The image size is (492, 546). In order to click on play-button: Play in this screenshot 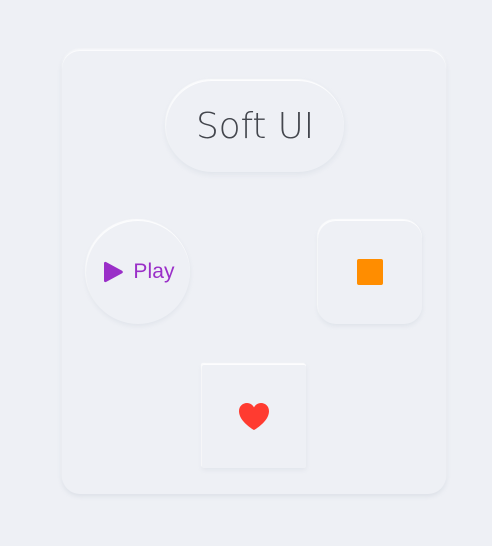, I will do `click(138, 272)`.